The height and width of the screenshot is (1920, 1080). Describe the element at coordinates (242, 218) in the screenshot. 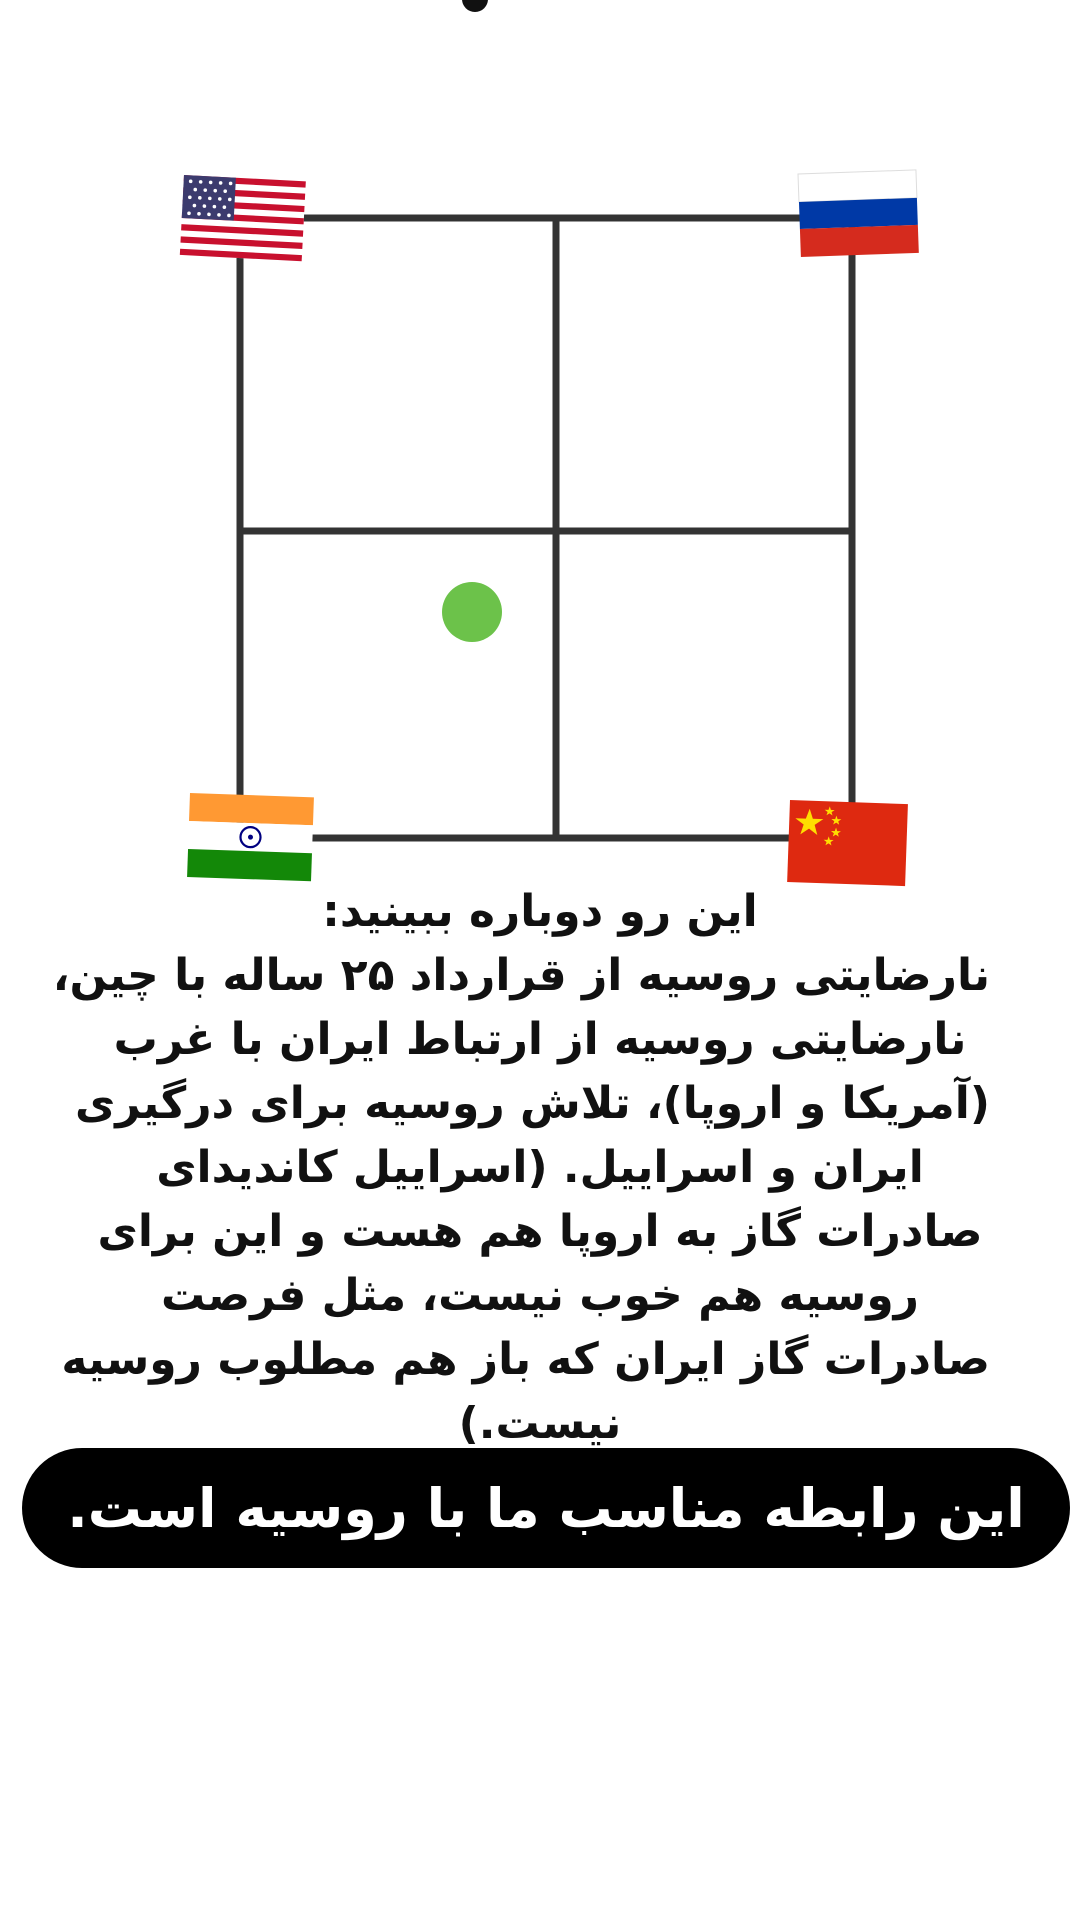

I see `usa-flag-icon` at that location.